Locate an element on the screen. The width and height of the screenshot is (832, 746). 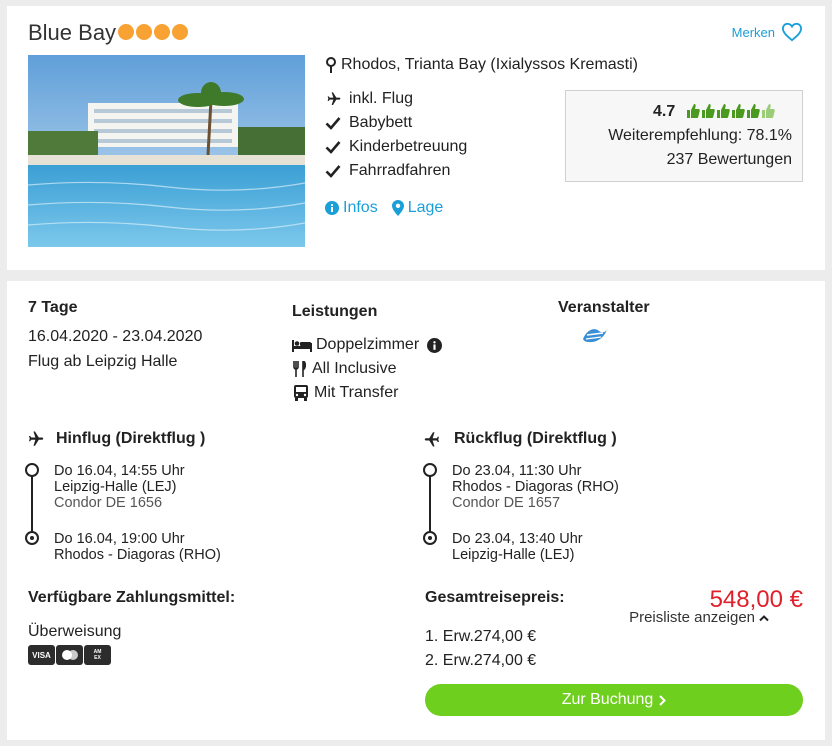
feature-label: Babybett is located at coordinates (381, 122).